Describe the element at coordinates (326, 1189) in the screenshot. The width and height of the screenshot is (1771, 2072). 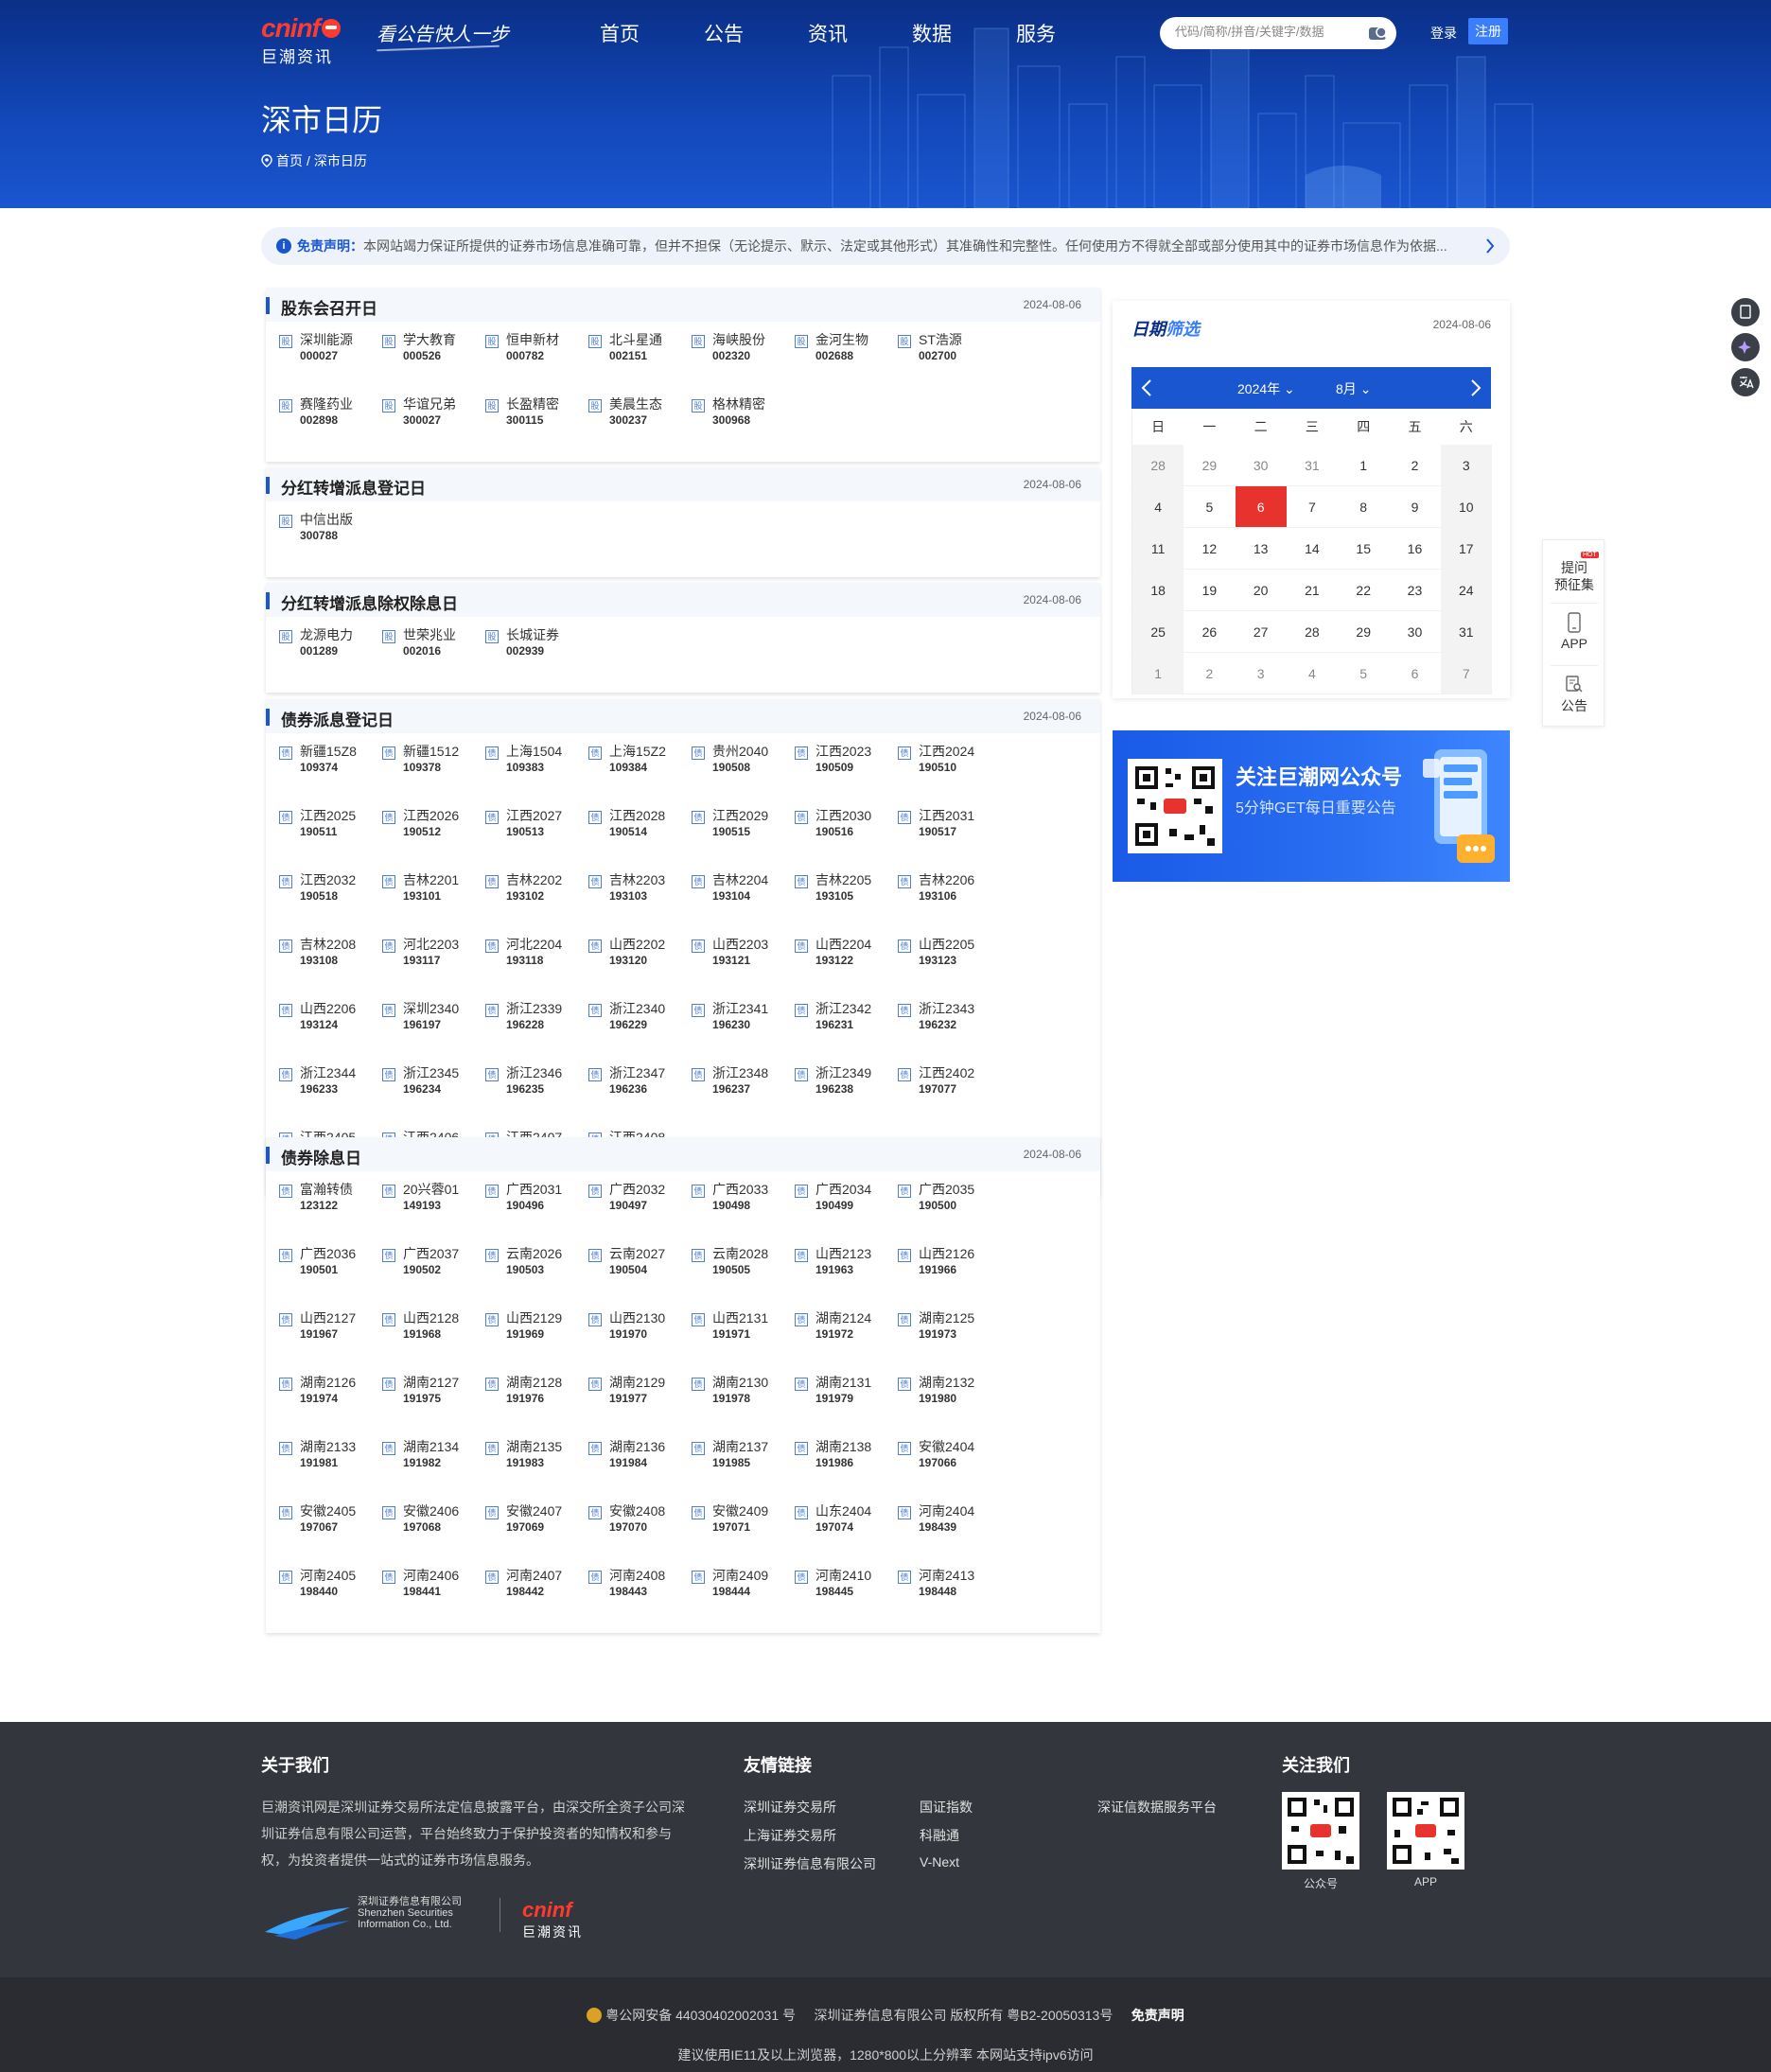
I see `security-name: 富瀚转债` at that location.